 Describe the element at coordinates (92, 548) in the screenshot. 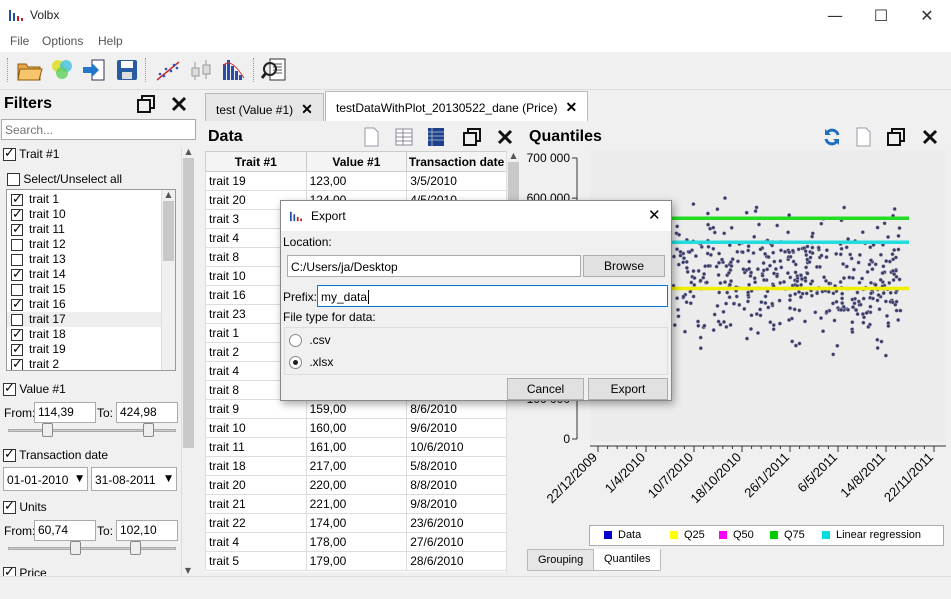

I see `units-range-slider` at that location.